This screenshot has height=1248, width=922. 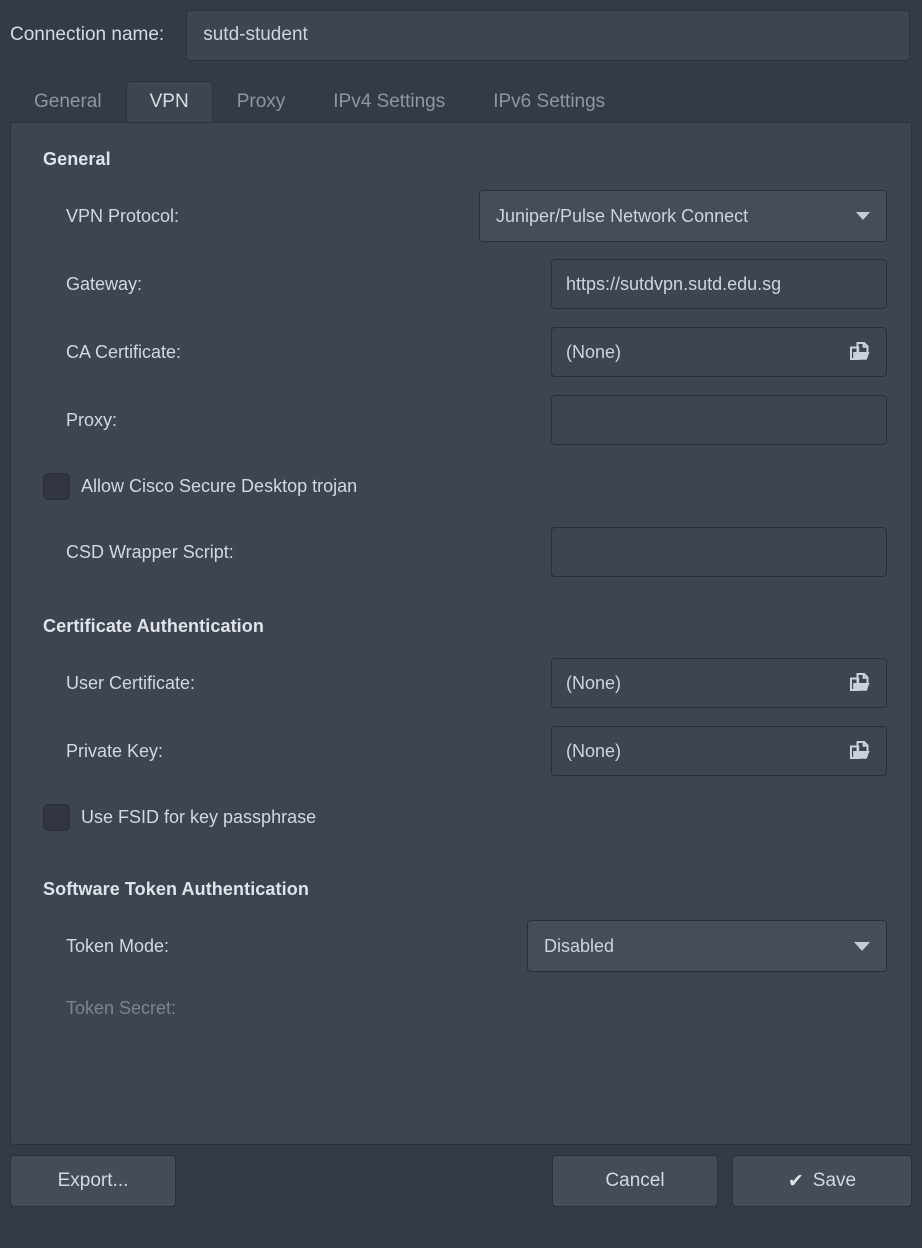 What do you see at coordinates (461, 751) in the screenshot?
I see `row-private-key: Private Key: (None)` at bounding box center [461, 751].